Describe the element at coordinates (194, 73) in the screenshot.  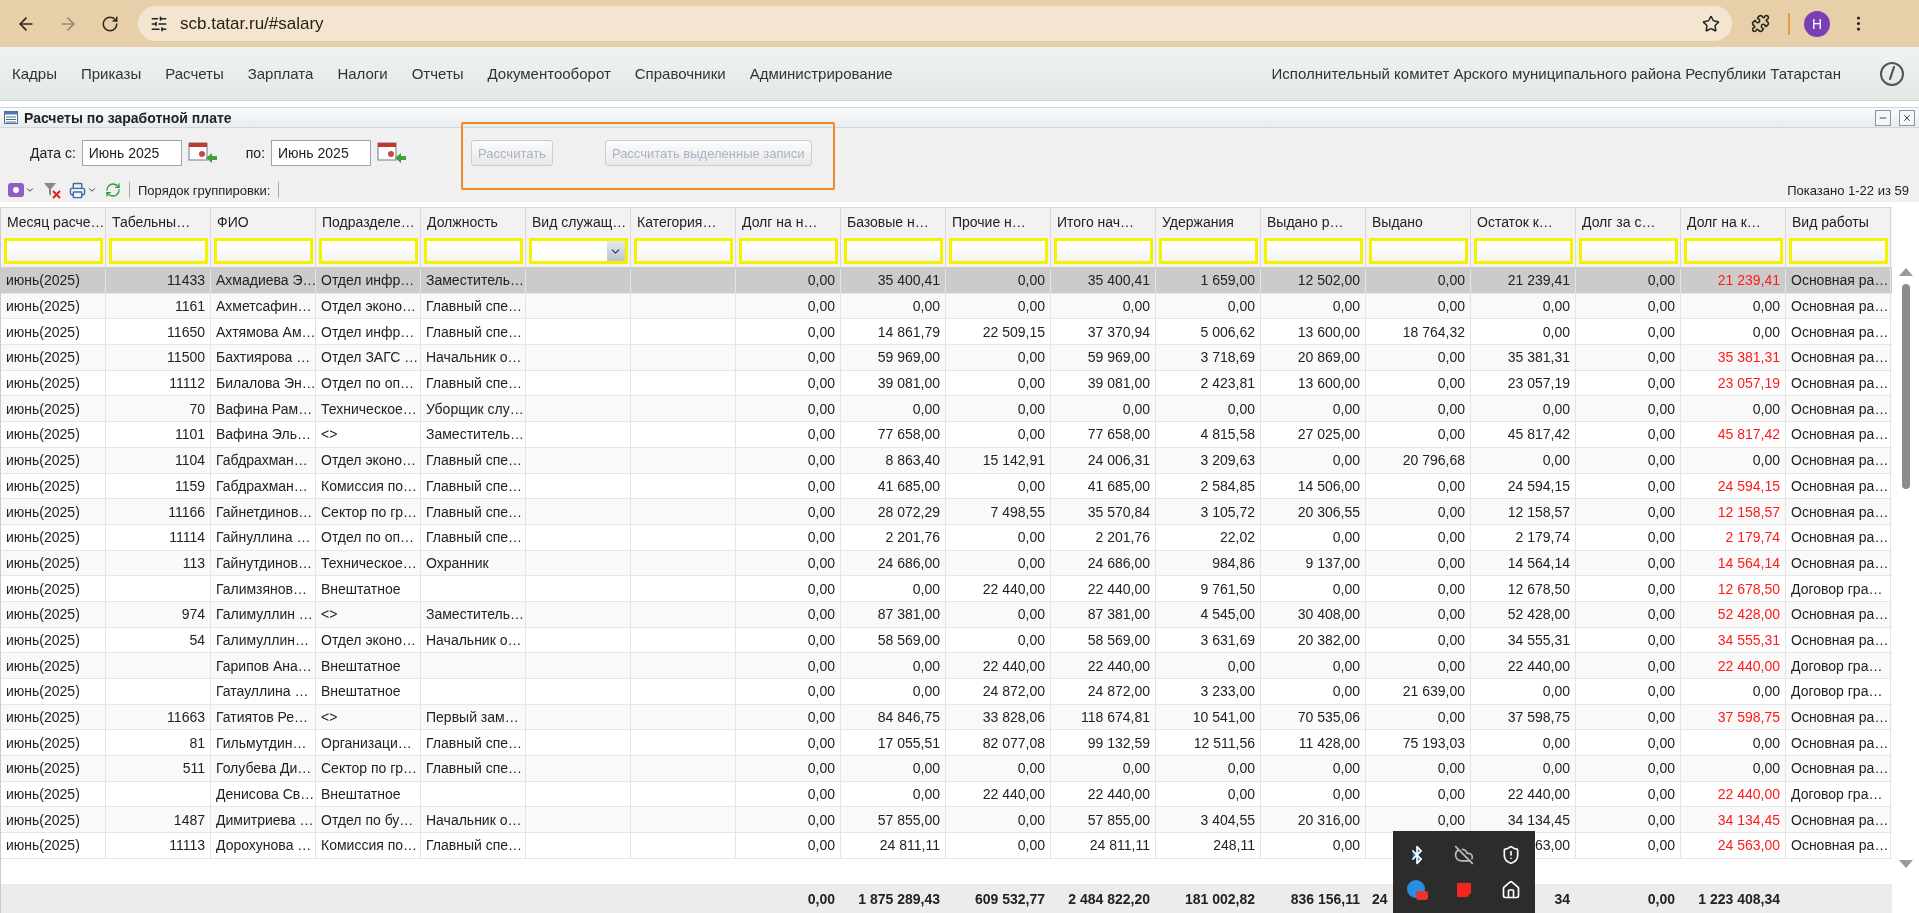
I see `menu-item: Расчеты` at that location.